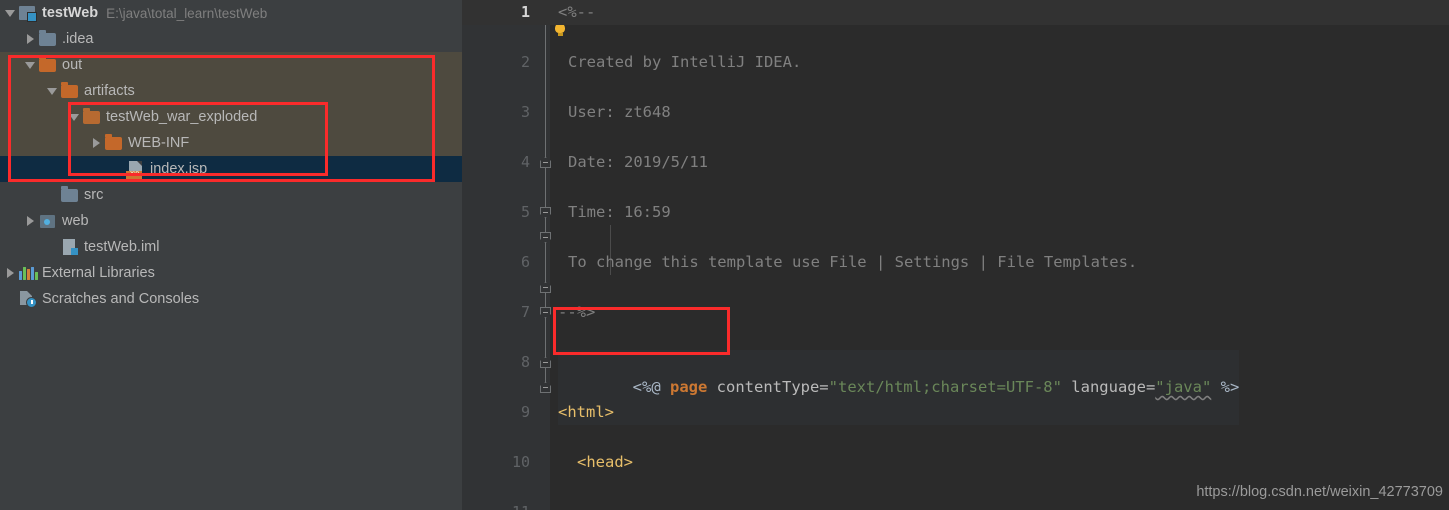 This screenshot has width=1449, height=510. What do you see at coordinates (75, 221) in the screenshot?
I see `sidebar-item-label: web` at bounding box center [75, 221].